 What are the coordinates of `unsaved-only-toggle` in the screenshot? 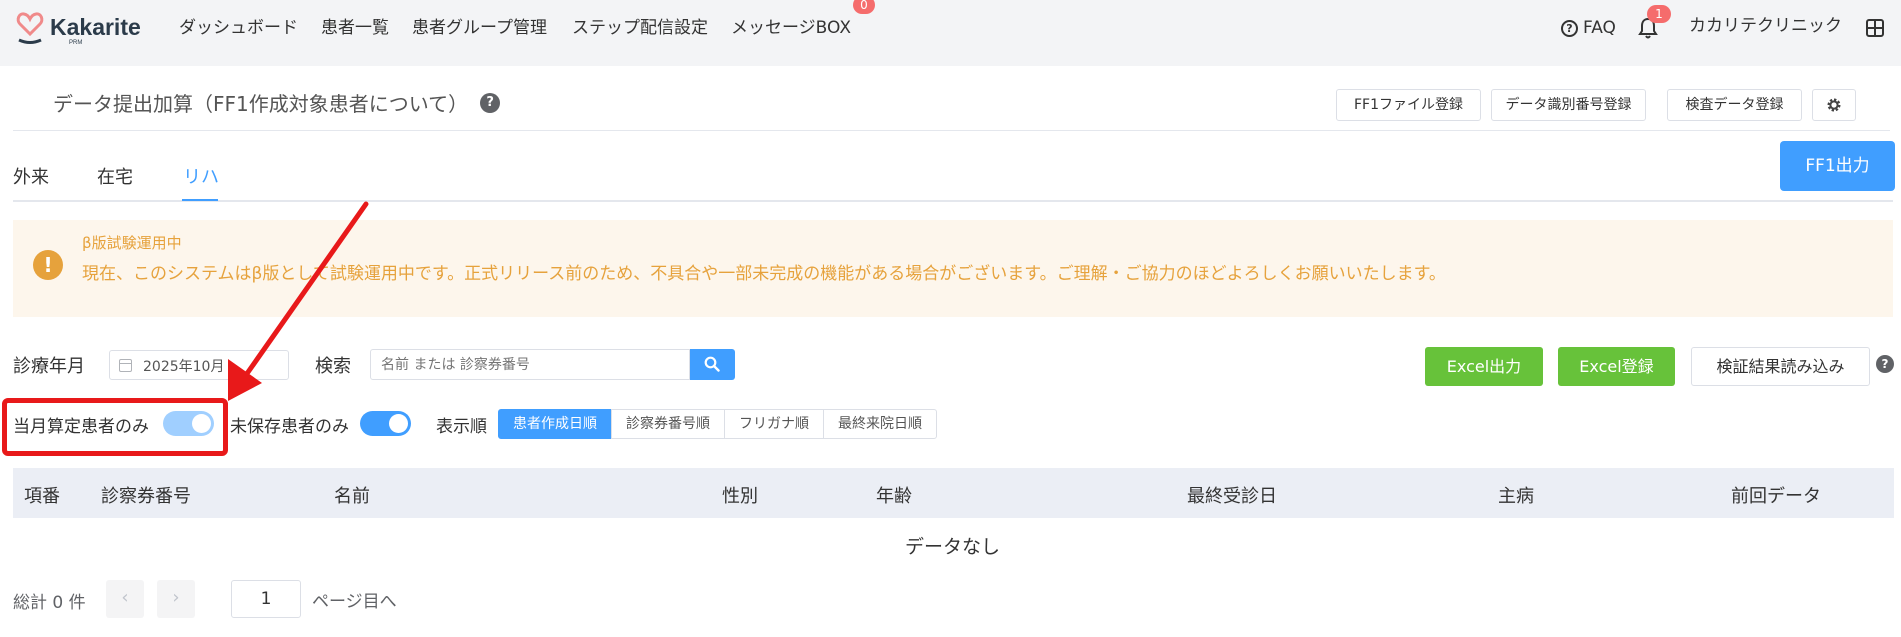 It's located at (385, 423).